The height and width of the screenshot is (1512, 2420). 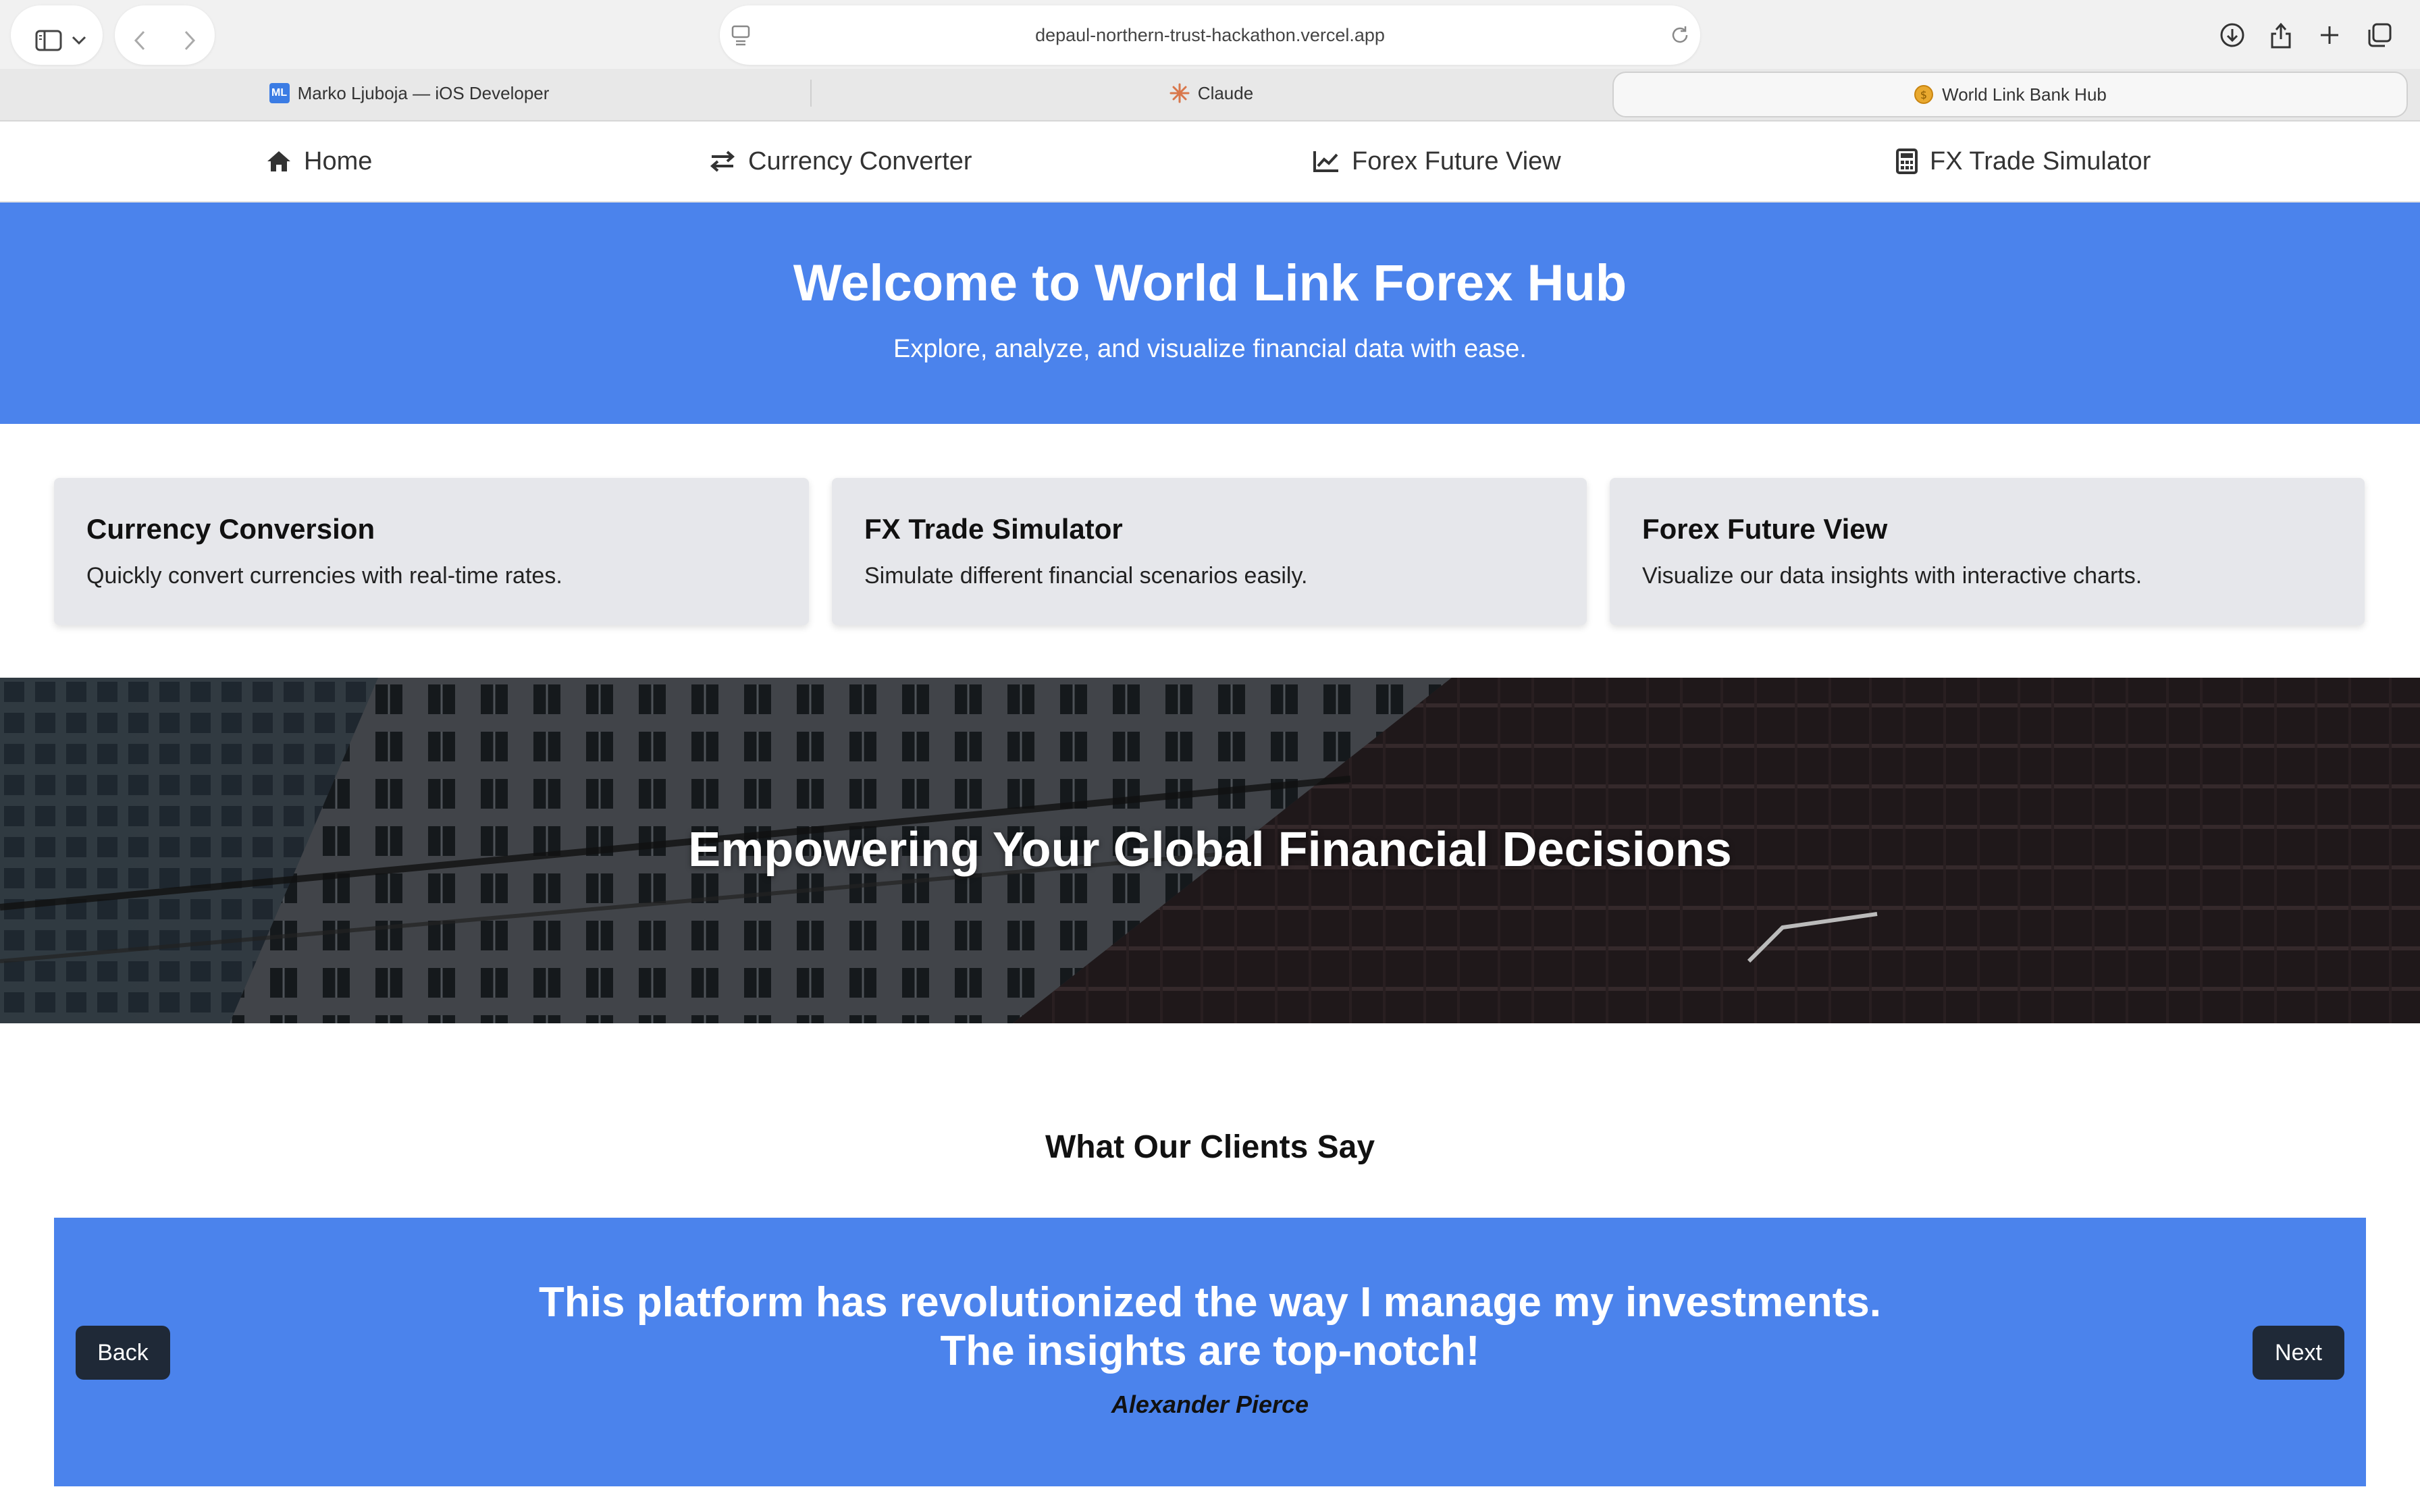 What do you see at coordinates (1456, 161) in the screenshot?
I see `nav-forex-future-view-label: Forex Future View` at bounding box center [1456, 161].